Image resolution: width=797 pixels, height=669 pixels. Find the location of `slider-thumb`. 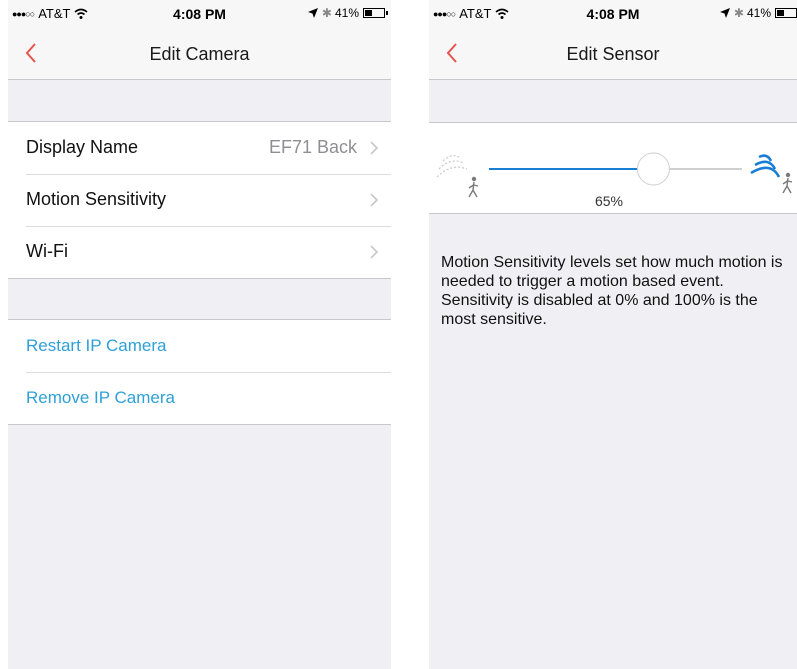

slider-thumb is located at coordinates (653, 169).